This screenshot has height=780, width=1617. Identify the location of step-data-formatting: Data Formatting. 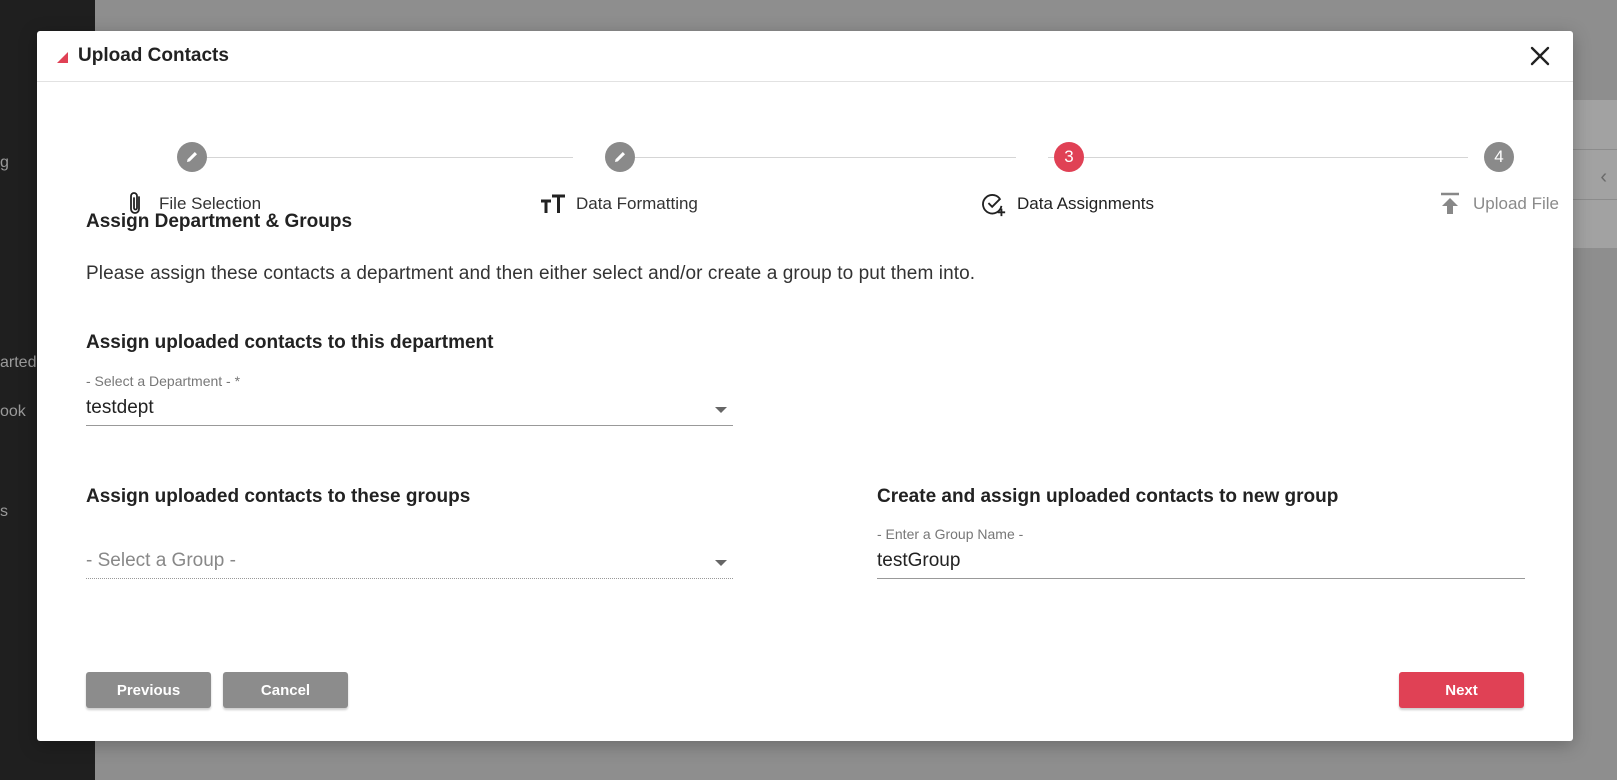
(619, 204).